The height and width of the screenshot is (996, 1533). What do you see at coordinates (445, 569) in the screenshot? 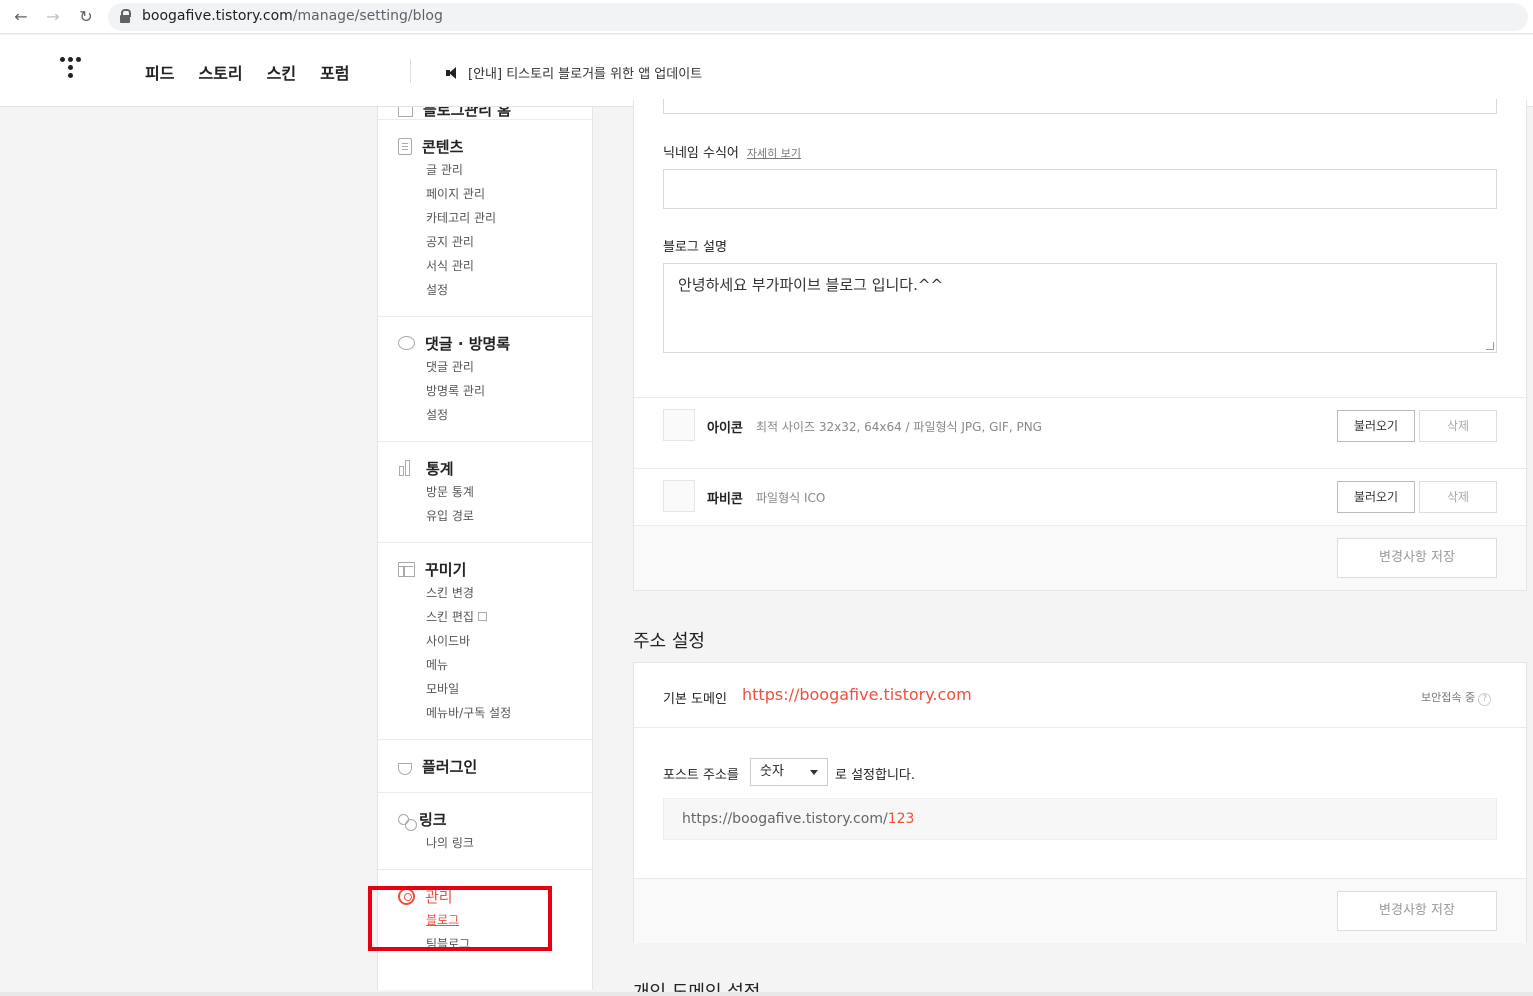
I see `sidebar-group-title: 꾸미기` at bounding box center [445, 569].